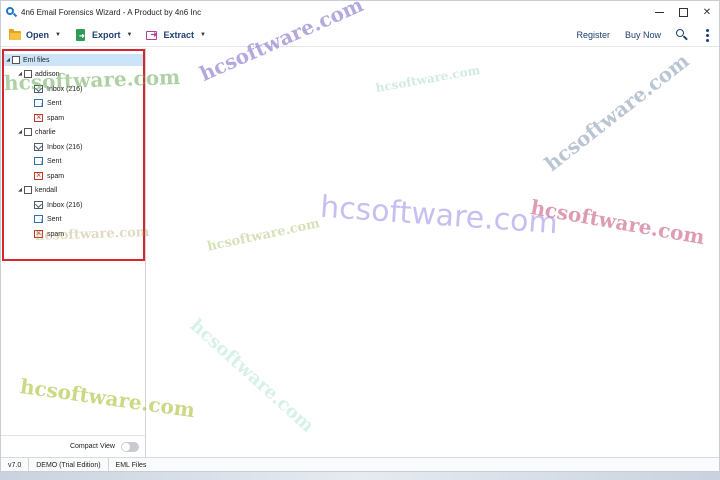 The image size is (720, 480). I want to click on account-label: addison, so click(47, 74).